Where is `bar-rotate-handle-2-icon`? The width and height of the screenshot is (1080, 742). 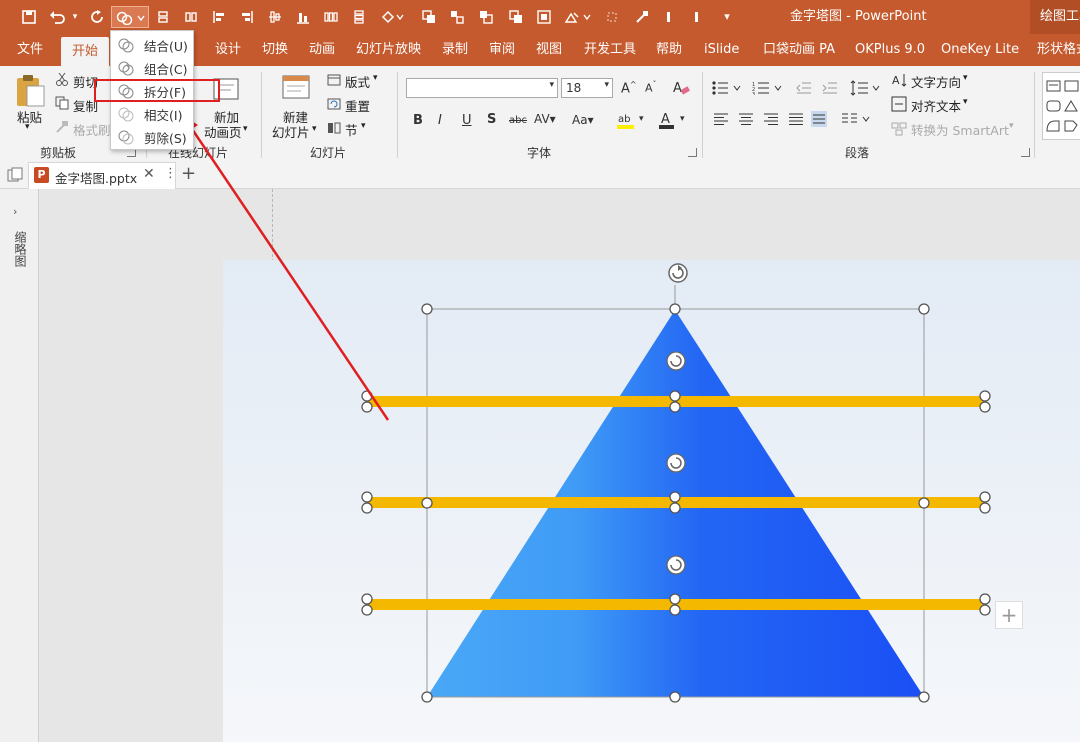
bar-rotate-handle-2-icon is located at coordinates (676, 463).